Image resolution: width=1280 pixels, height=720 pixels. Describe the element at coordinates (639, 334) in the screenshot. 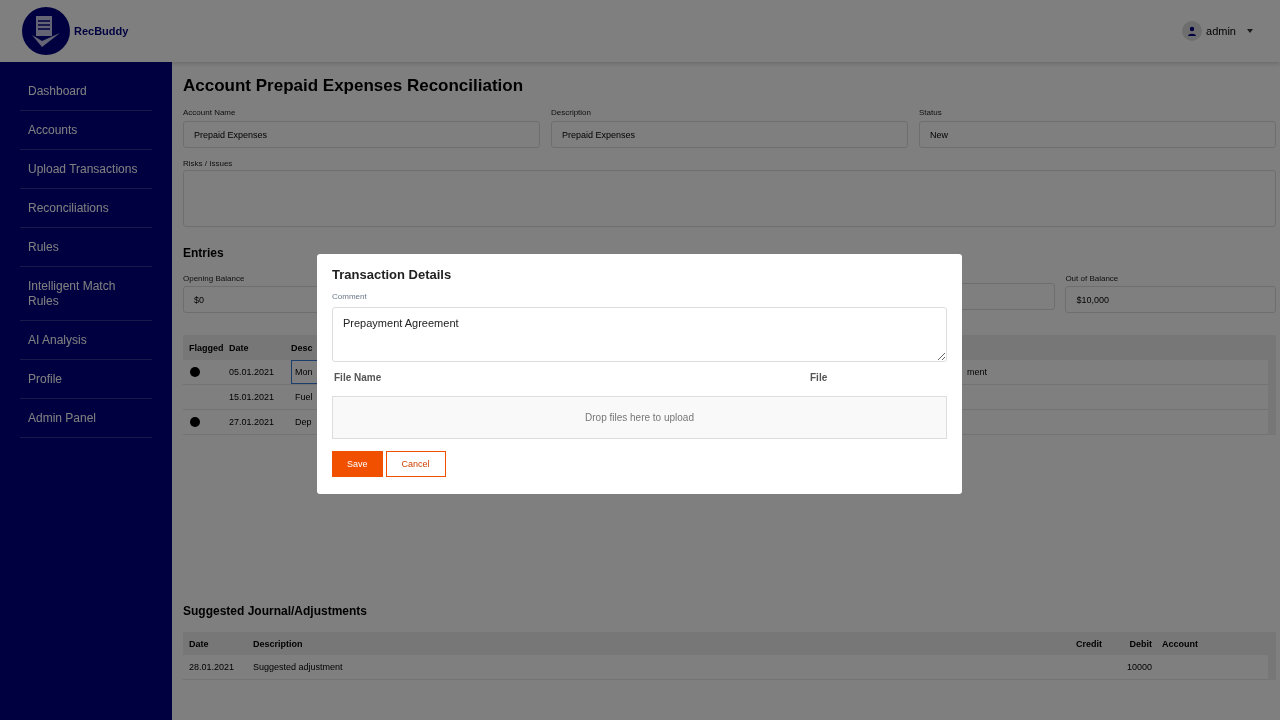

I see `comment-field: Prepayment Agreement` at that location.